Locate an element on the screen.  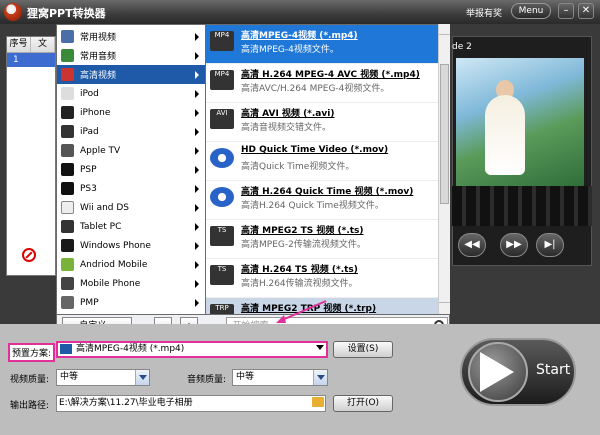
appletv-icon is located at coordinates (67, 150).